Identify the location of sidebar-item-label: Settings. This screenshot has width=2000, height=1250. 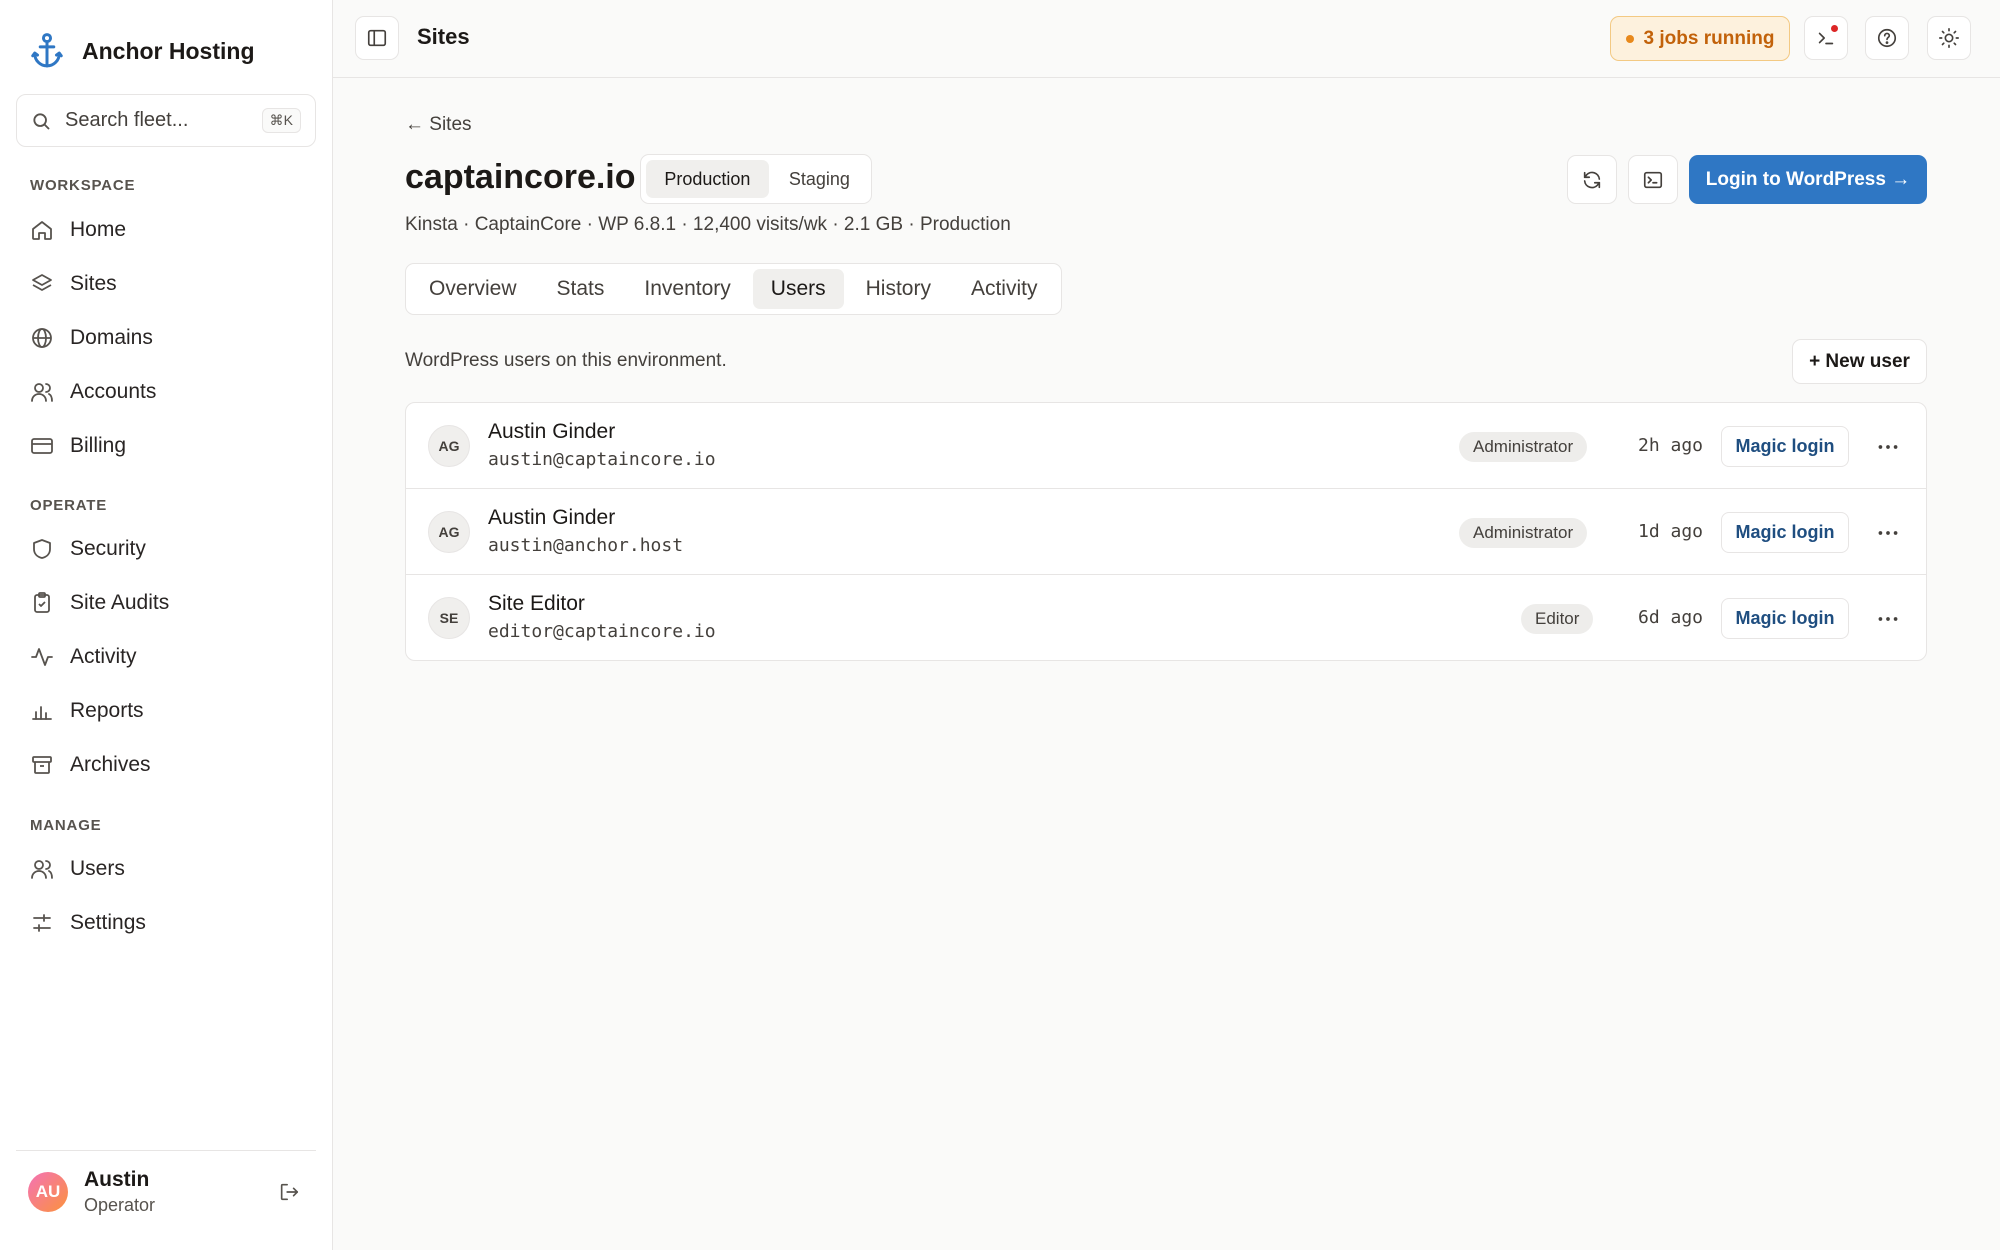
(108, 922).